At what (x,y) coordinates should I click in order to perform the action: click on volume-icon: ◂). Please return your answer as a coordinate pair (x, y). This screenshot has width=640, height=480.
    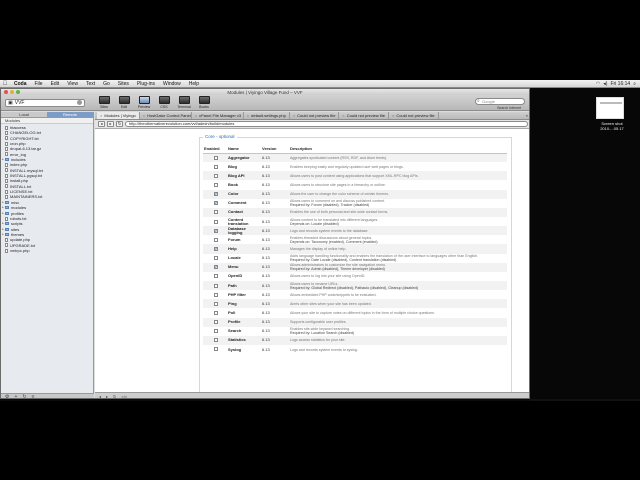
    Looking at the image, I should click on (605, 84).